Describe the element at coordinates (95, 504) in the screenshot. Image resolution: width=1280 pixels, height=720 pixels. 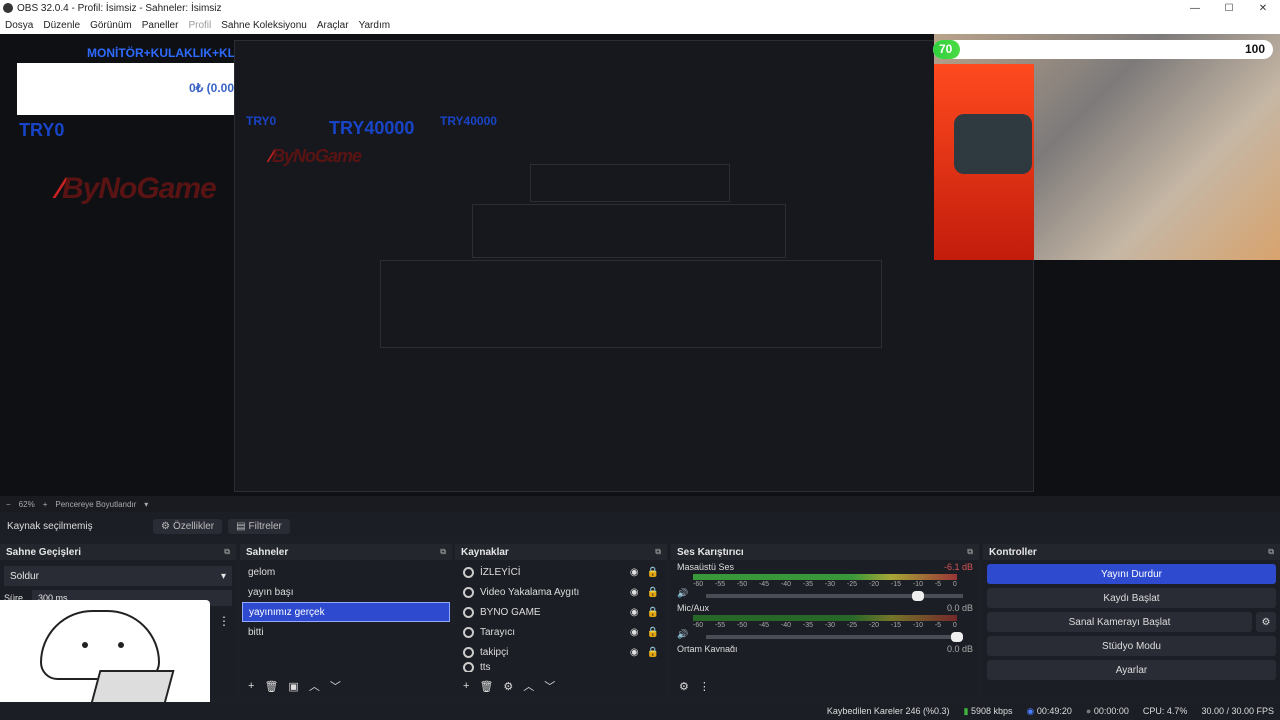
I see `scale-mode: Pencereye Boyutlandır` at that location.